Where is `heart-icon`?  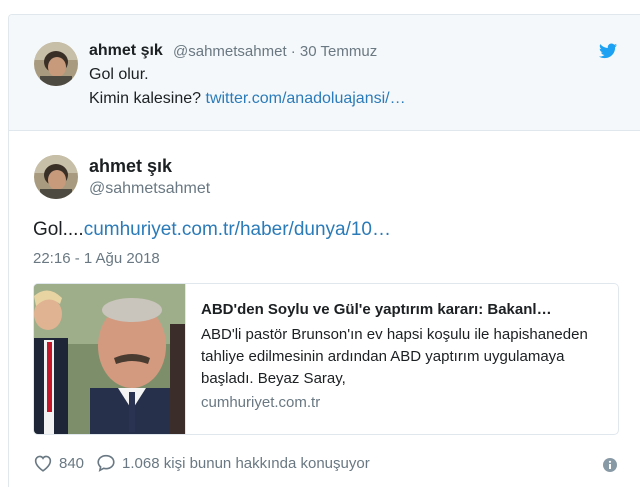
heart-icon is located at coordinates (43, 463).